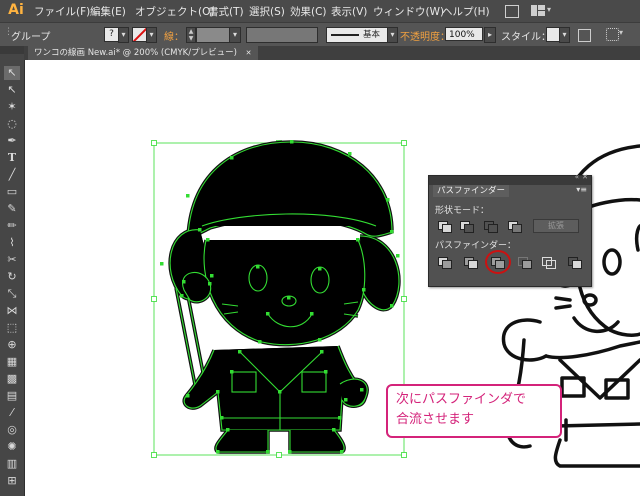 The height and width of the screenshot is (496, 640). I want to click on rotate-tool-icon: ↻, so click(12, 277).